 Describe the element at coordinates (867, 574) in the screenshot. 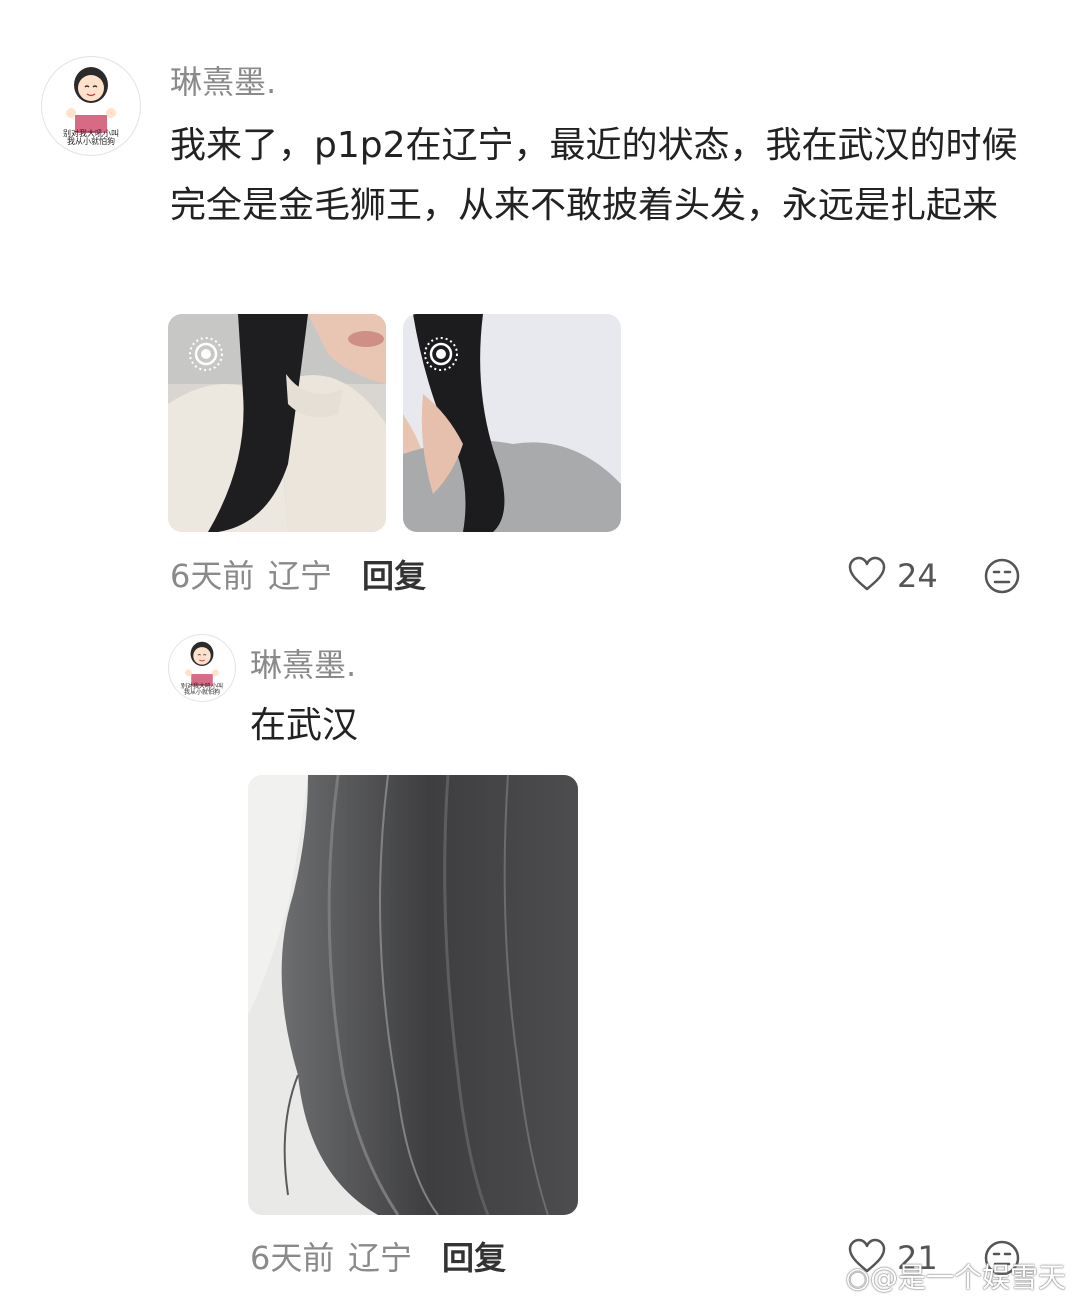

I see `heart-outline-icon` at that location.